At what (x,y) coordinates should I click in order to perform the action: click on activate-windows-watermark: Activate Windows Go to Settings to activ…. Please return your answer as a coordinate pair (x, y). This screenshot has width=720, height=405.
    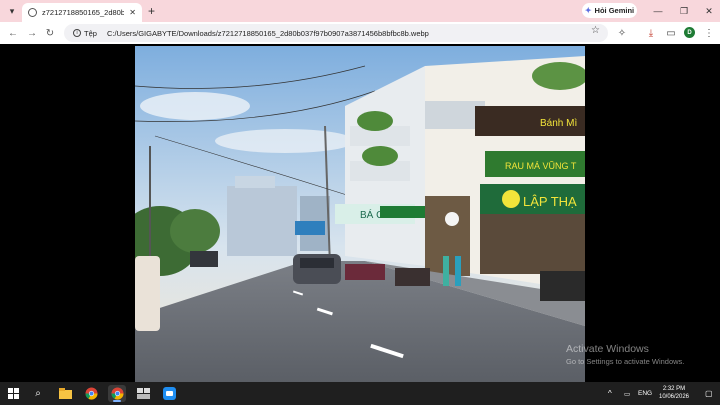
    Looking at the image, I should click on (625, 354).